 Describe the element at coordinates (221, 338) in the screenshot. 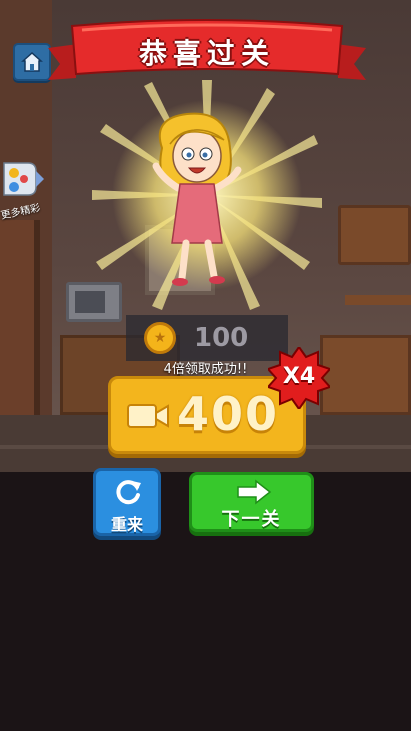

I see `coin-amount: 100` at that location.